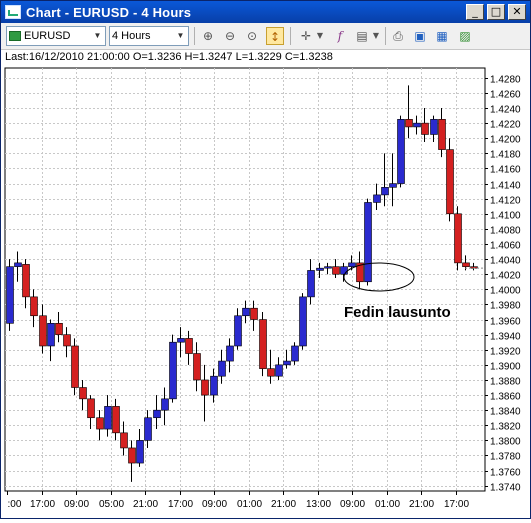  Describe the element at coordinates (47, 36) in the screenshot. I see `symbol-value: EURUSD` at that location.